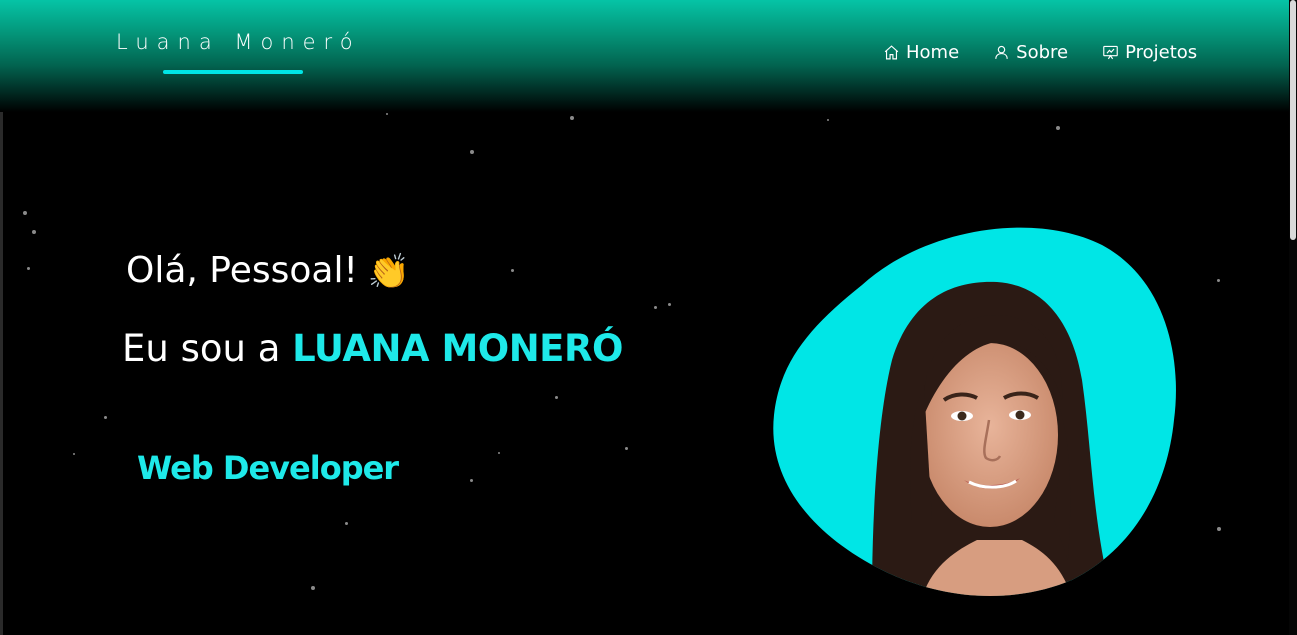  Describe the element at coordinates (1110, 52) in the screenshot. I see `projects-icon` at that location.